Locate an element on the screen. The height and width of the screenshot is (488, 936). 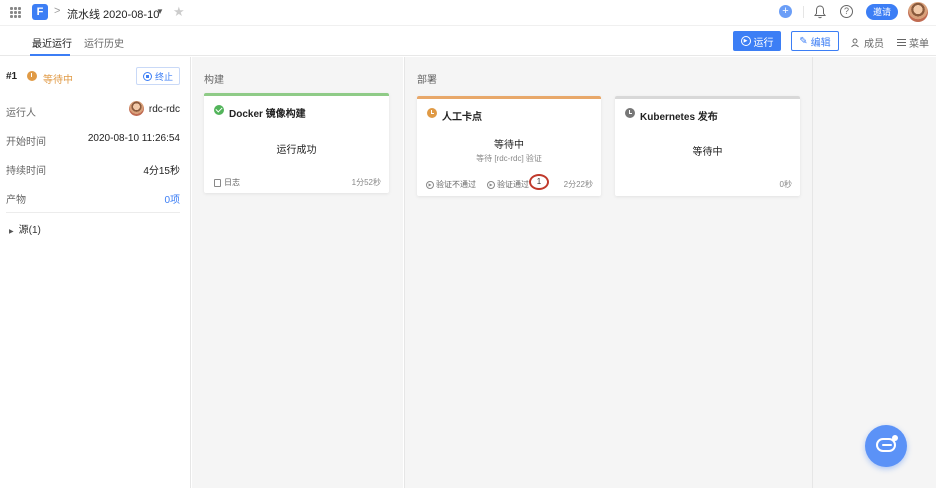
duration-row: 持续时间 4分15秒 is located at coordinates (93, 169).